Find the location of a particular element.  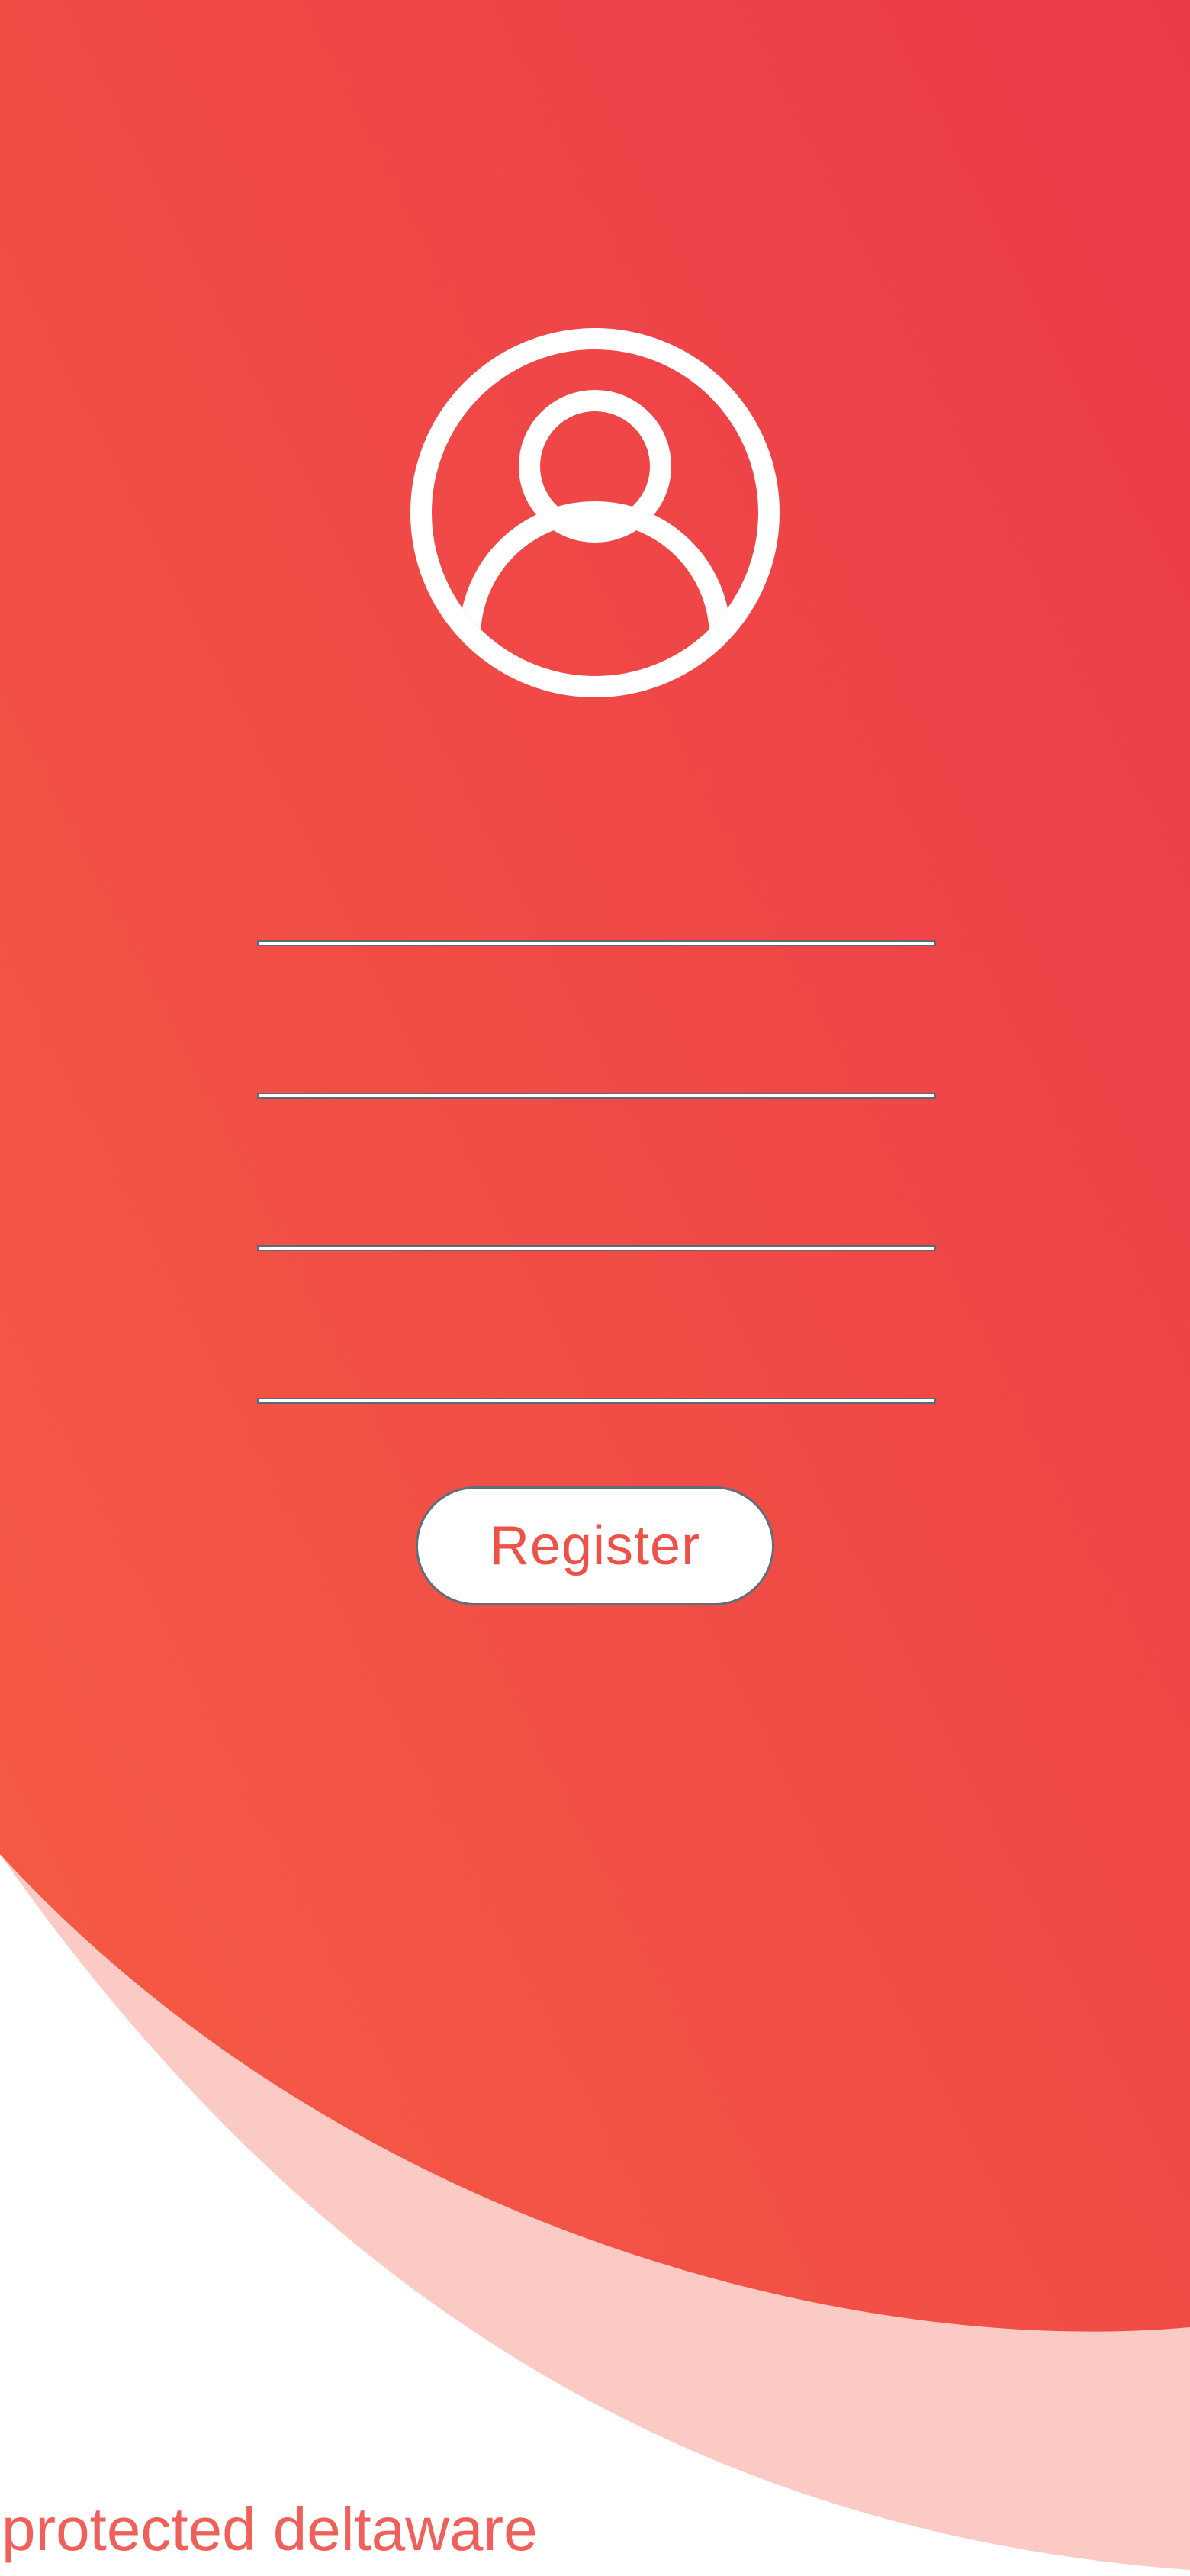

password-field-underline is located at coordinates (596, 1248).